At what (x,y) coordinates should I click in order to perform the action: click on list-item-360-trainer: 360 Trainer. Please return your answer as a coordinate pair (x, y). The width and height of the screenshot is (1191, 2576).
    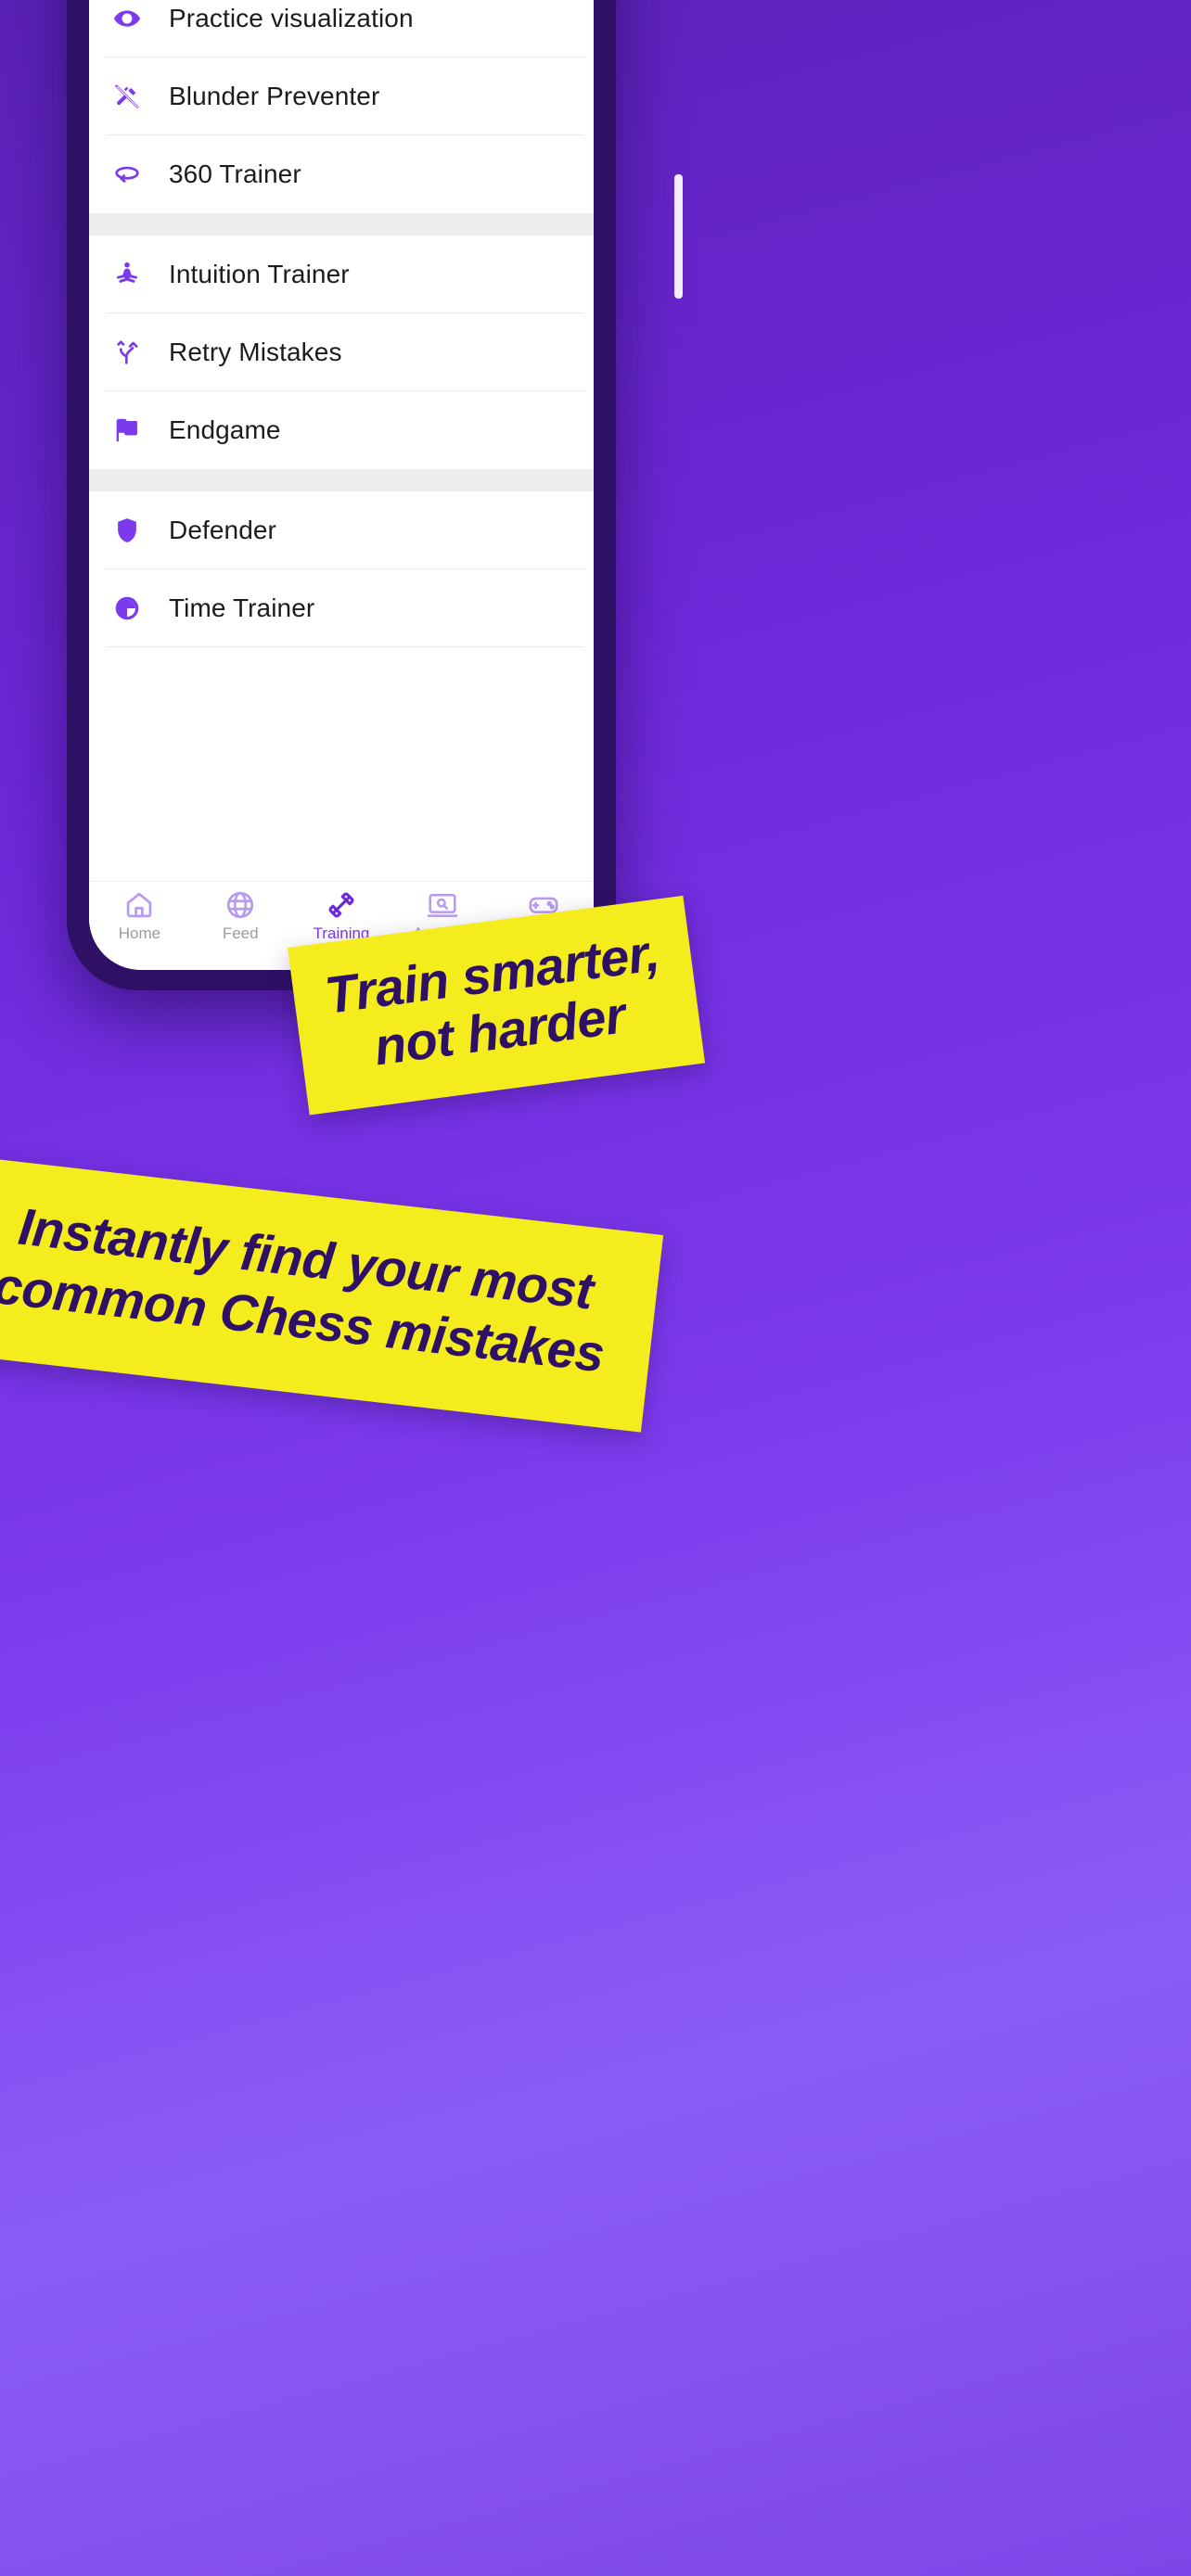
    Looking at the image, I should click on (341, 174).